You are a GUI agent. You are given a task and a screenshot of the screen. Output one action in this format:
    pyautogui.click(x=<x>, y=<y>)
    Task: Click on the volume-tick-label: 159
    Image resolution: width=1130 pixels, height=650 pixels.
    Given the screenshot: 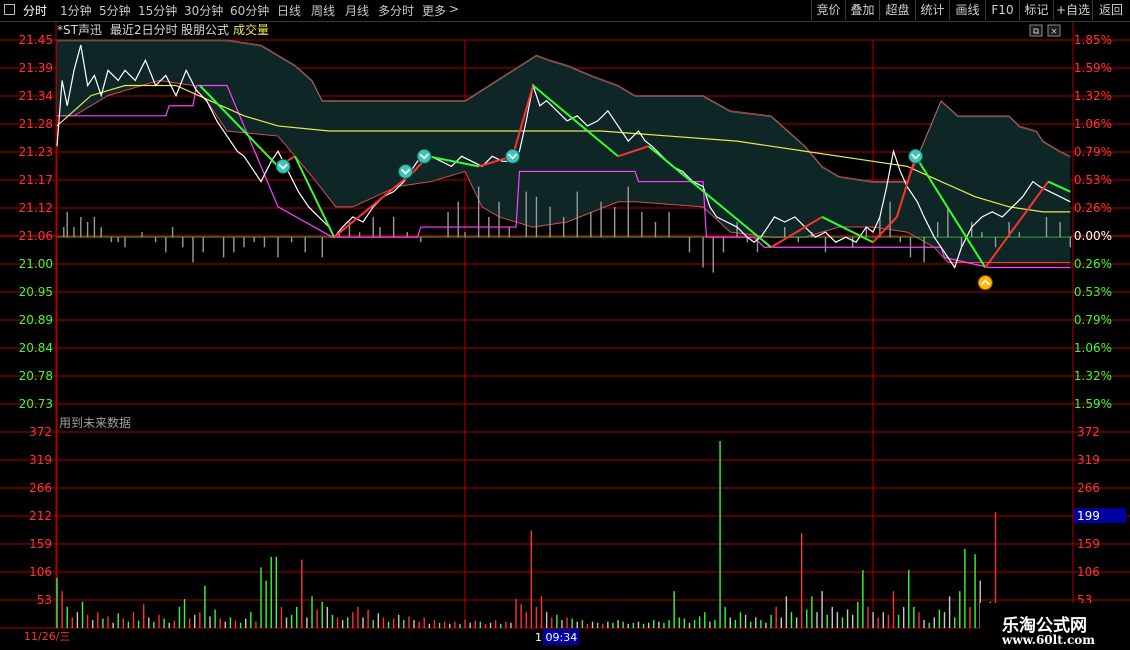 What is the action you would take?
    pyautogui.click(x=40, y=544)
    